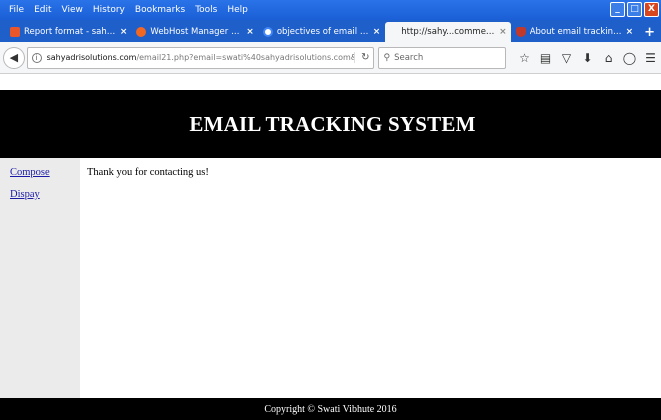 The width and height of the screenshot is (661, 420). I want to click on tab-label: http://sahy...comment=sj#, so click(448, 32).